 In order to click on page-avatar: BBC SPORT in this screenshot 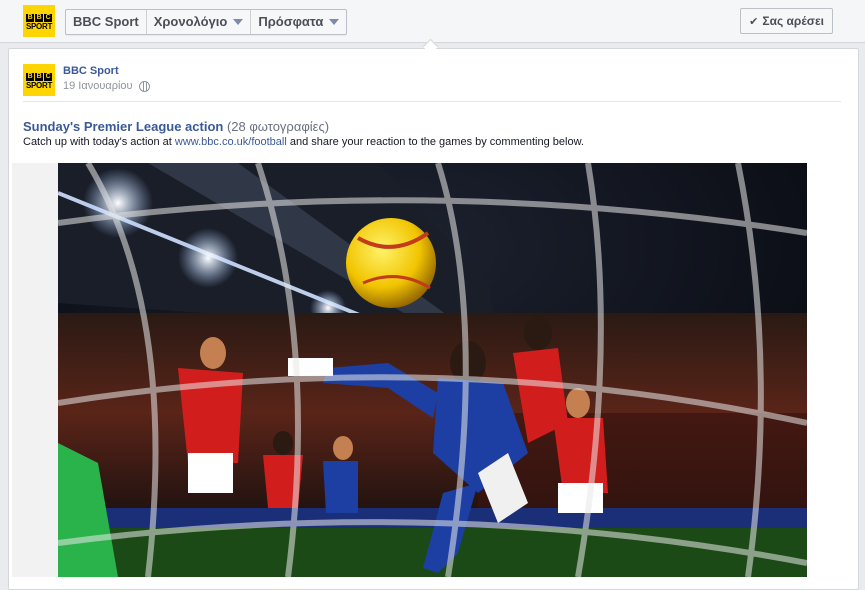, I will do `click(39, 80)`.